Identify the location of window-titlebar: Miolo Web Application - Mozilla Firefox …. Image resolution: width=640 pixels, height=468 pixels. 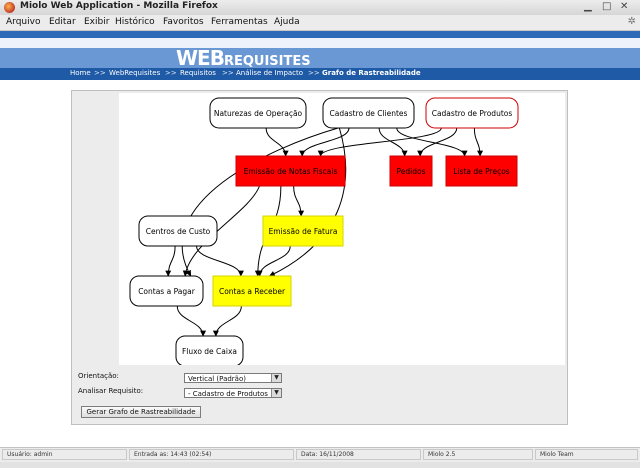
(320, 8).